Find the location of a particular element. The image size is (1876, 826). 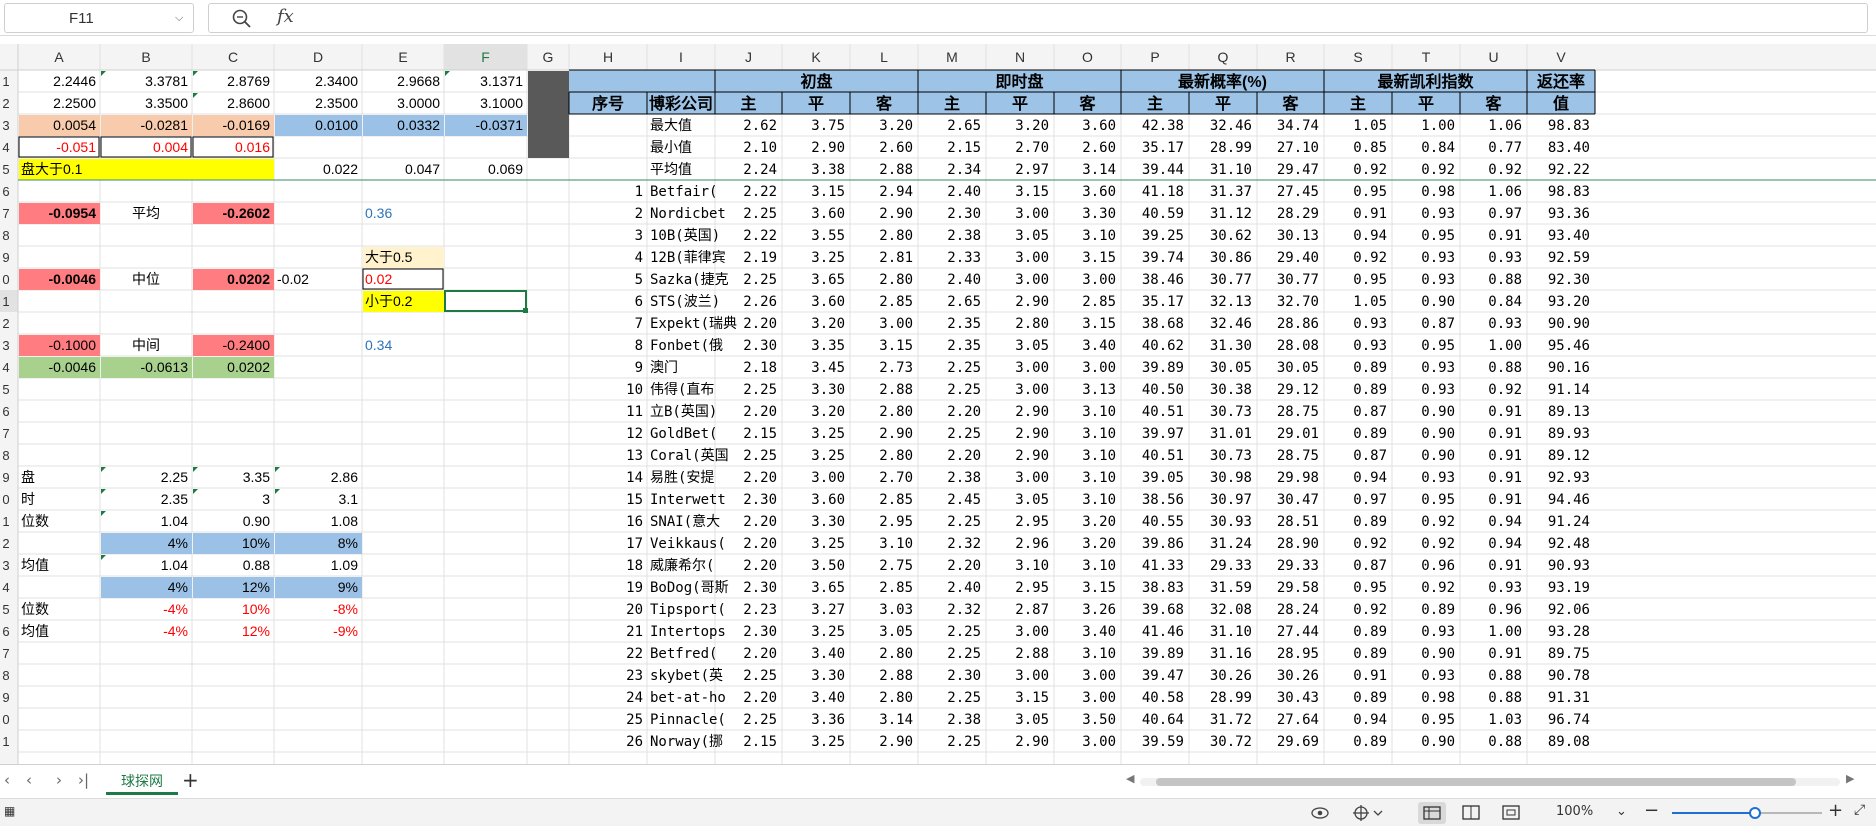

cell-E3: 0.0332 is located at coordinates (418, 125).